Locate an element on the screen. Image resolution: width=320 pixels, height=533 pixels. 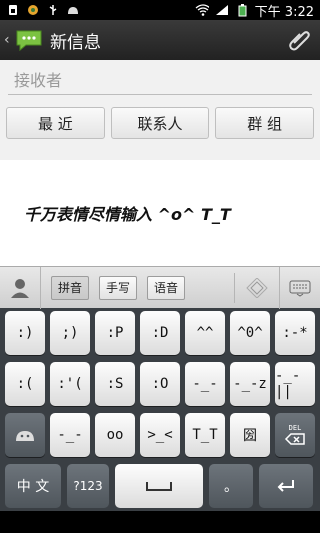
status-time: 下午 3:22 is located at coordinates (284, 12).